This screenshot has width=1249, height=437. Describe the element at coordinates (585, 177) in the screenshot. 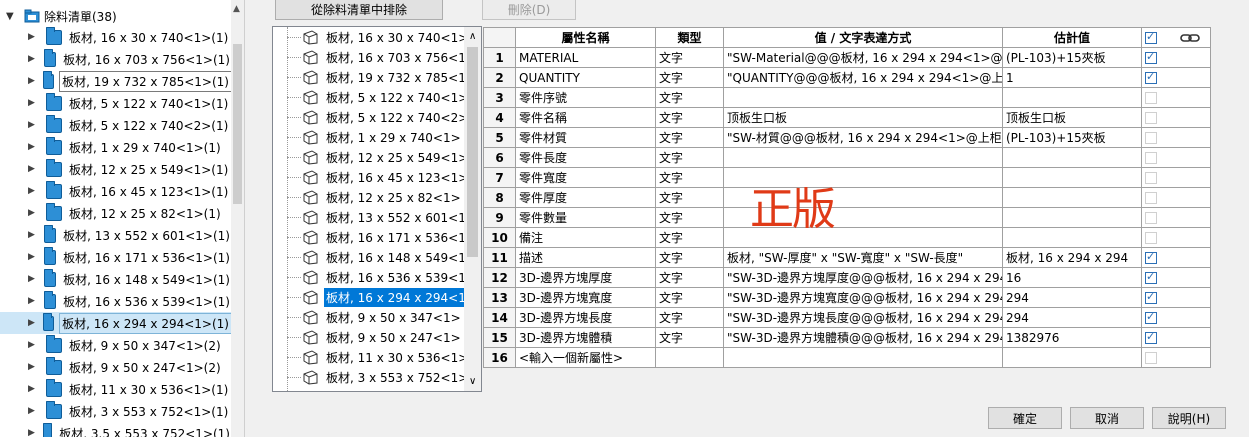

I see `property-name-cell: 零件寬度` at that location.